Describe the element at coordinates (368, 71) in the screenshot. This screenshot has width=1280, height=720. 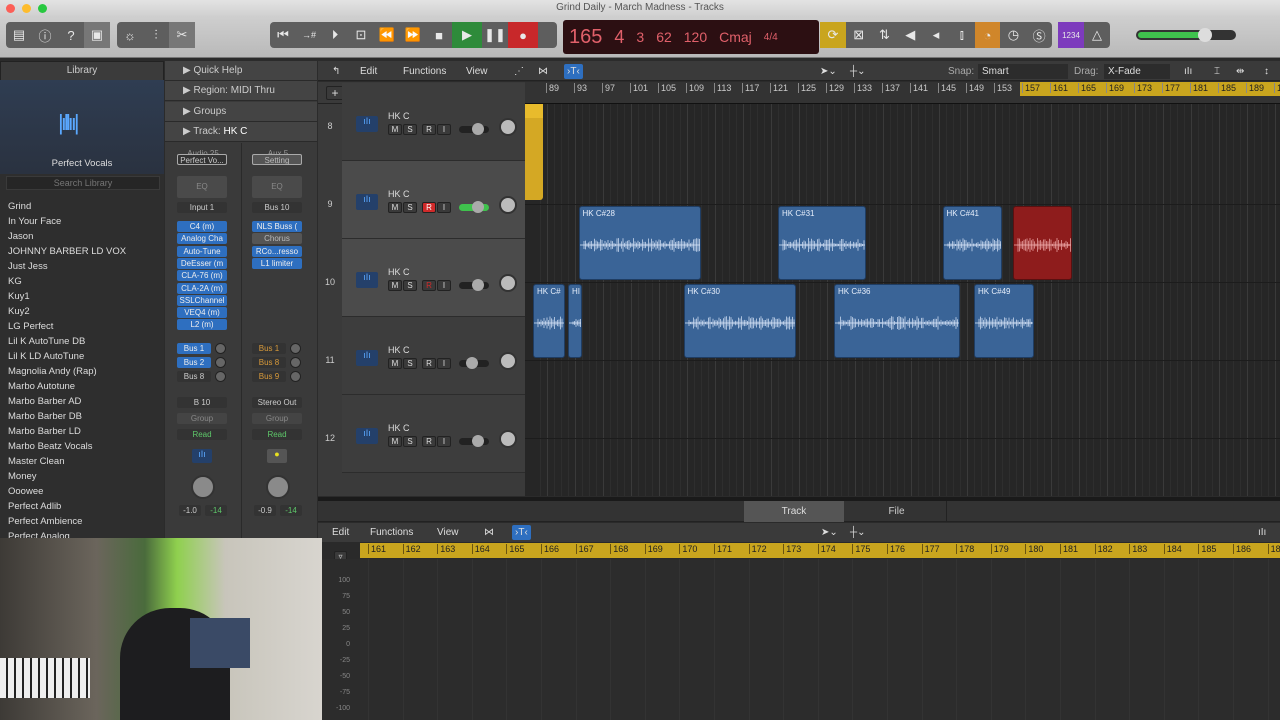
I see `edit-menu: Edit` at that location.